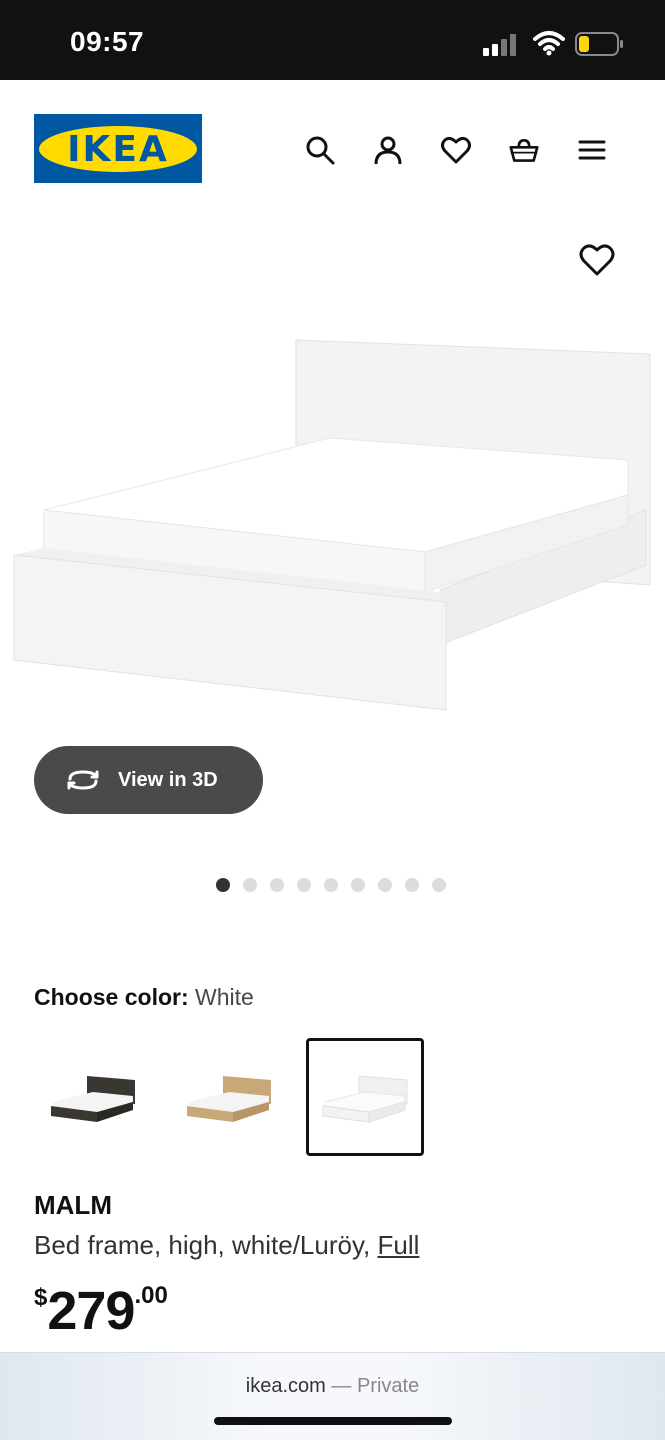 This screenshot has height=1440, width=665. Describe the element at coordinates (73, 1205) in the screenshot. I see `product-name: MALM` at that location.